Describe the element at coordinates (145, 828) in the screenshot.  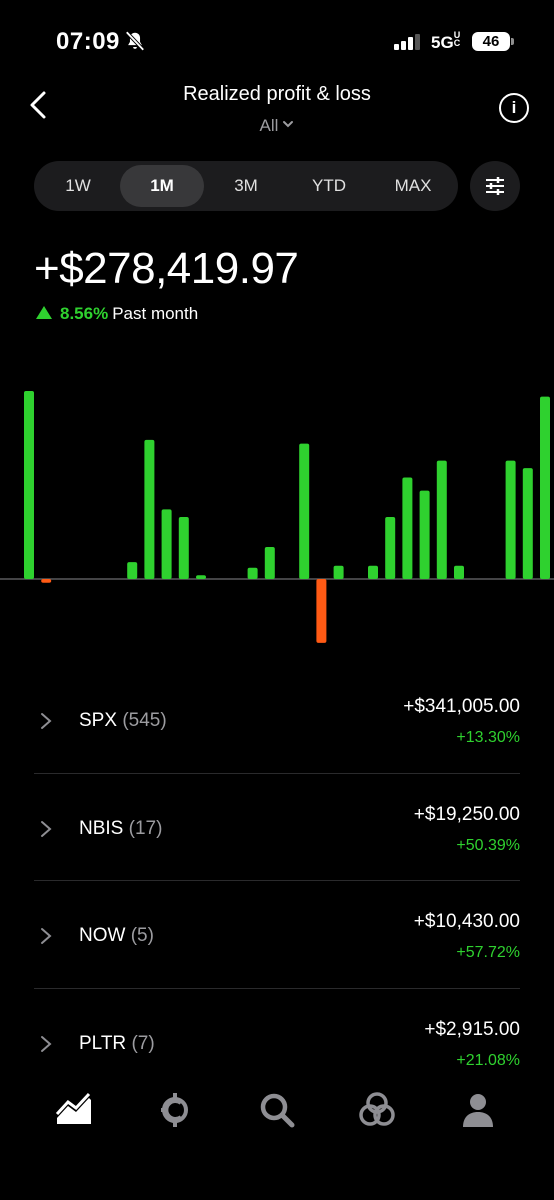
I see `position-count: (17)` at that location.